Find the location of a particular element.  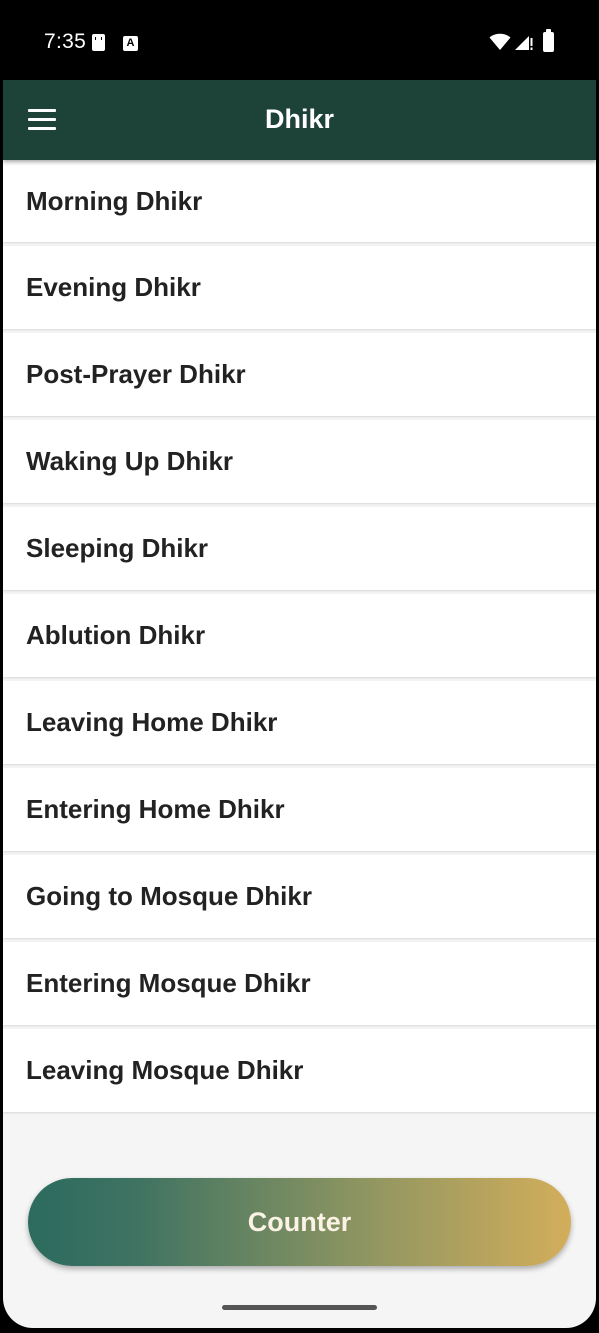

dhikr-list-item: Entering Home Dhikr is located at coordinates (299, 809).